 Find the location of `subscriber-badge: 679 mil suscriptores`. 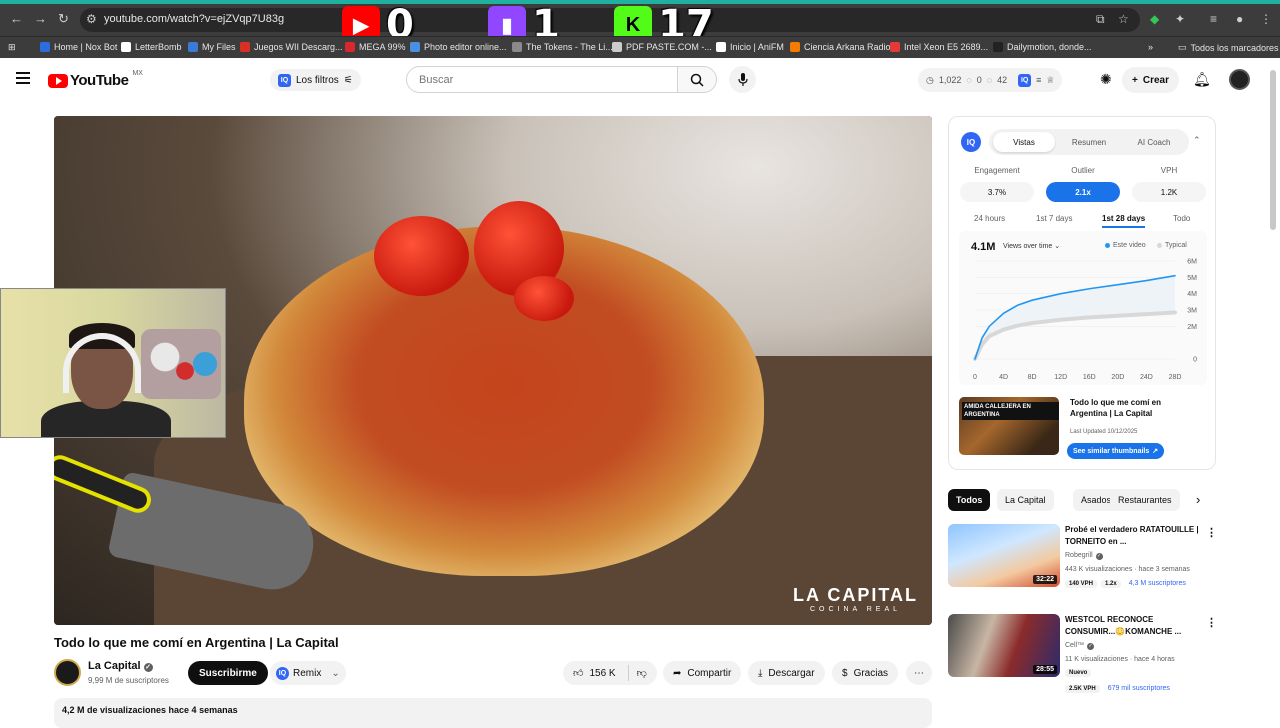

subscriber-badge: 679 mil suscriptores is located at coordinates (1138, 688).